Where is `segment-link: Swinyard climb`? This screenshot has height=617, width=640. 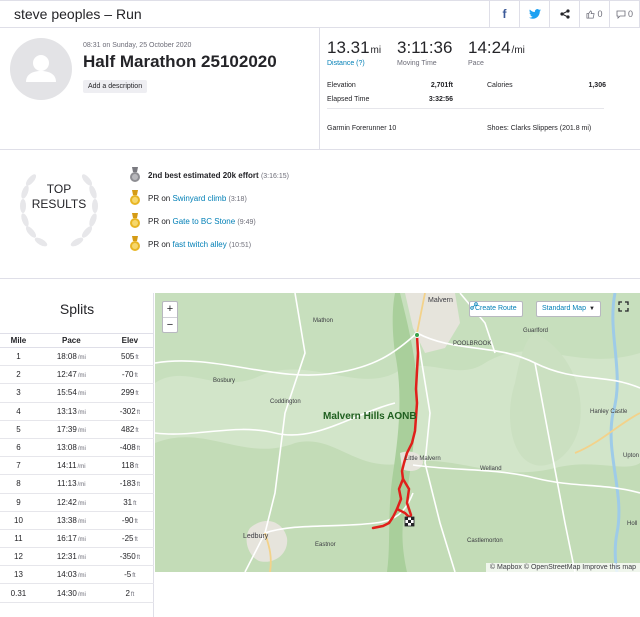
segment-link: Swinyard climb is located at coordinates (199, 198).